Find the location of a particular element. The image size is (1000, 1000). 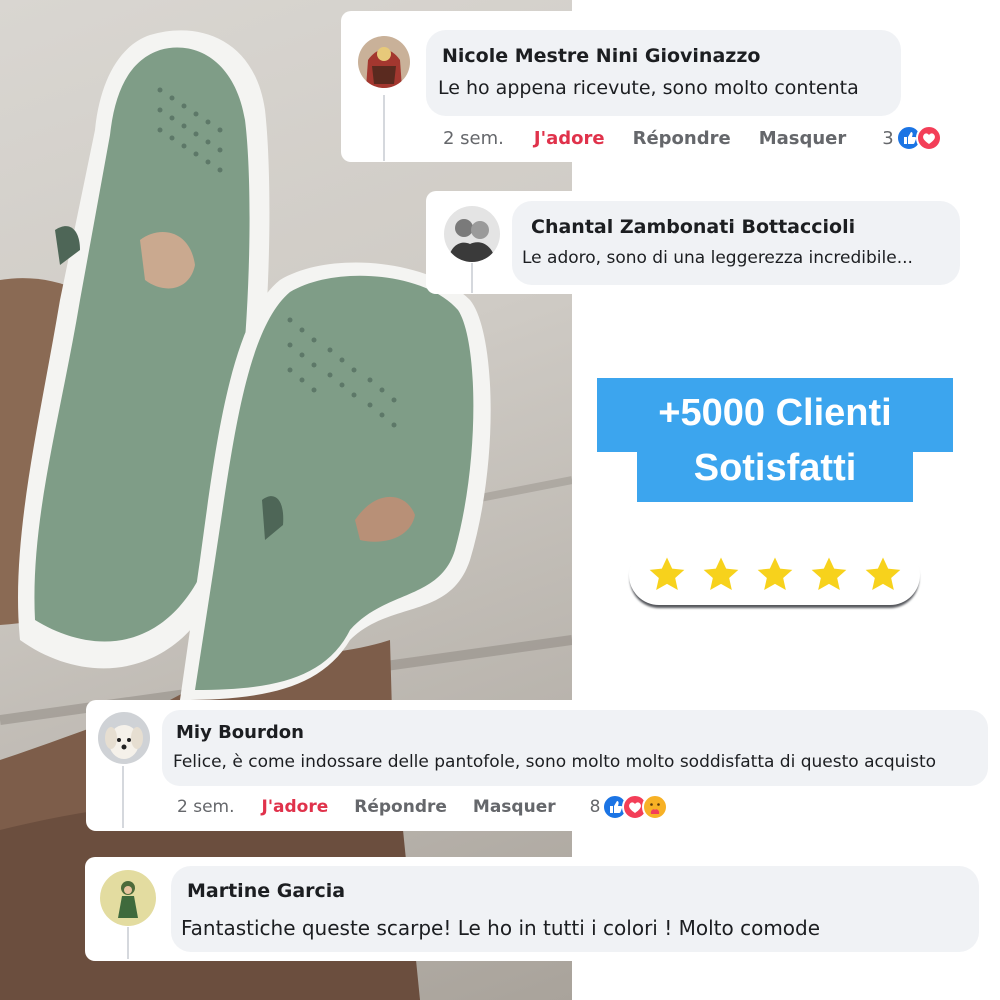

rating-stars is located at coordinates (774, 575).